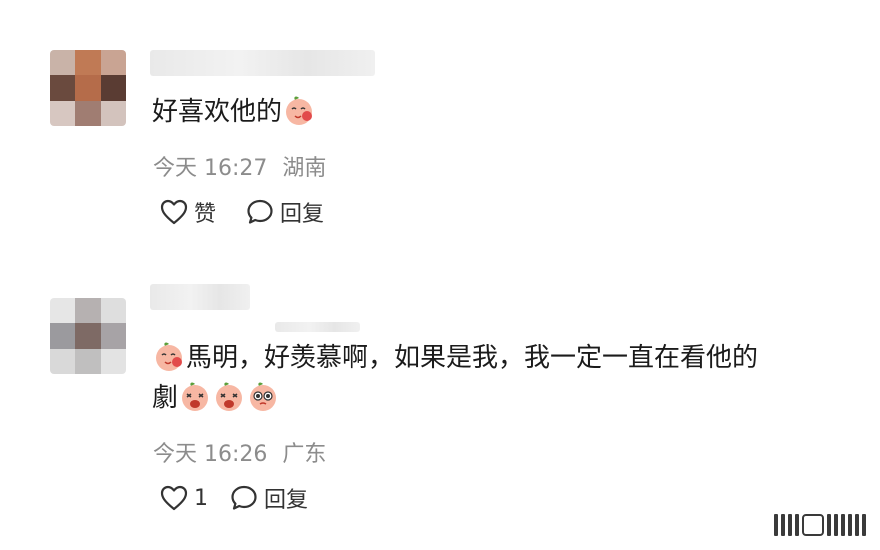 This screenshot has height=550, width=880. I want to click on comment-text-line2: 劇, so click(216, 398).